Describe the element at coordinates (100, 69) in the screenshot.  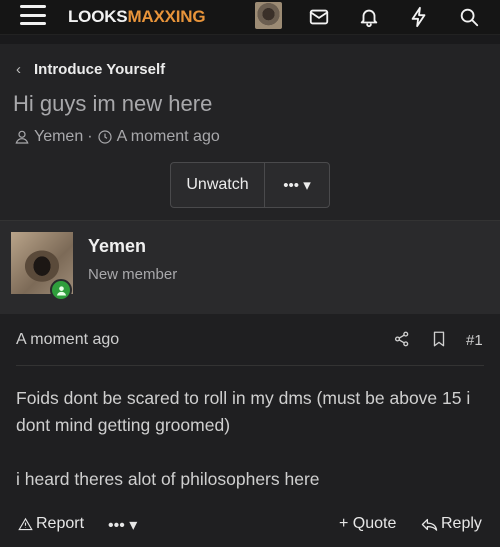
I see `breadcrumb-label: Introduce Yourself` at that location.